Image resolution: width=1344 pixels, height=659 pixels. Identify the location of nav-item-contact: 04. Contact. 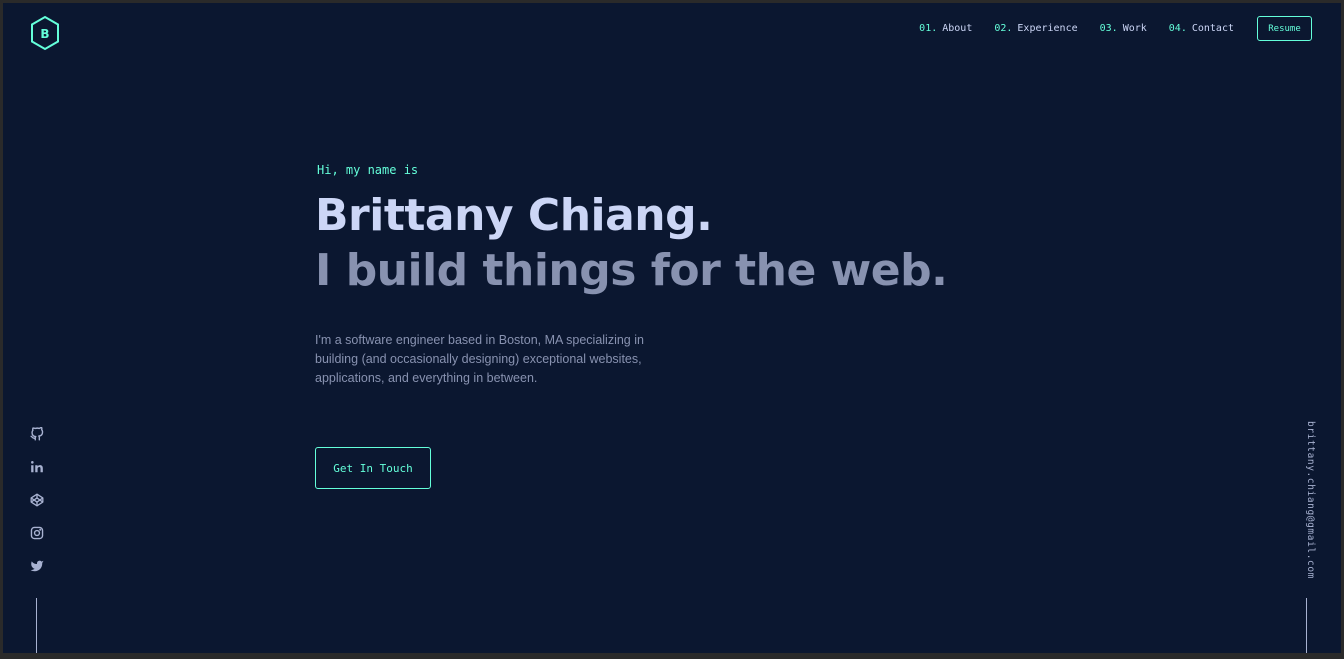
(1201, 28).